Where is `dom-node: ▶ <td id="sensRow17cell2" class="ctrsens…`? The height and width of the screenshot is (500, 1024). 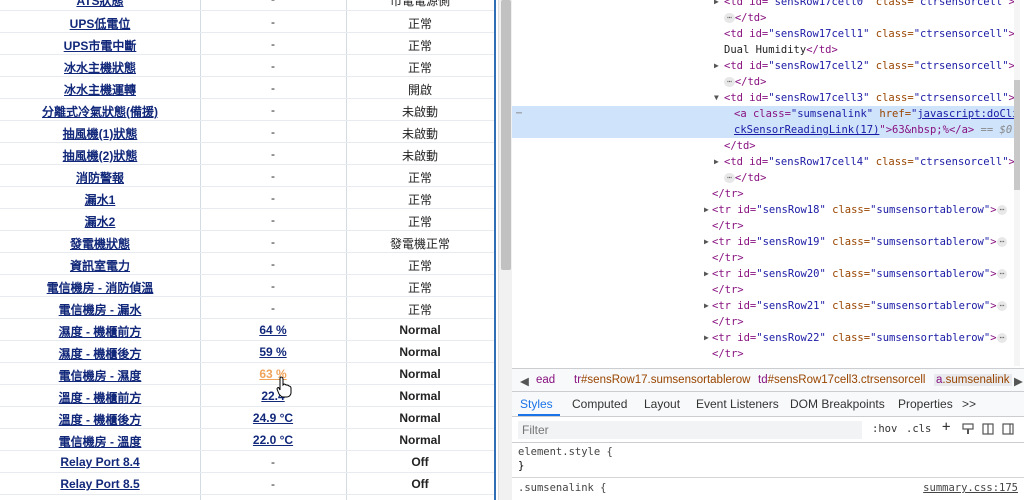 dom-node: ▶ <td id="sensRow17cell2" class="ctrsens… is located at coordinates (766, 66).